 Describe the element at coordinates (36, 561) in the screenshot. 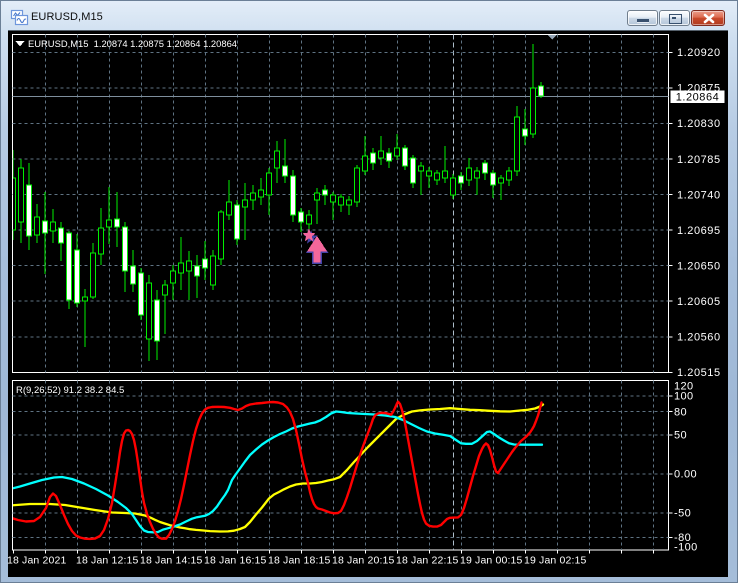

I see `svg-text: 18 Jan 2021` at that location.